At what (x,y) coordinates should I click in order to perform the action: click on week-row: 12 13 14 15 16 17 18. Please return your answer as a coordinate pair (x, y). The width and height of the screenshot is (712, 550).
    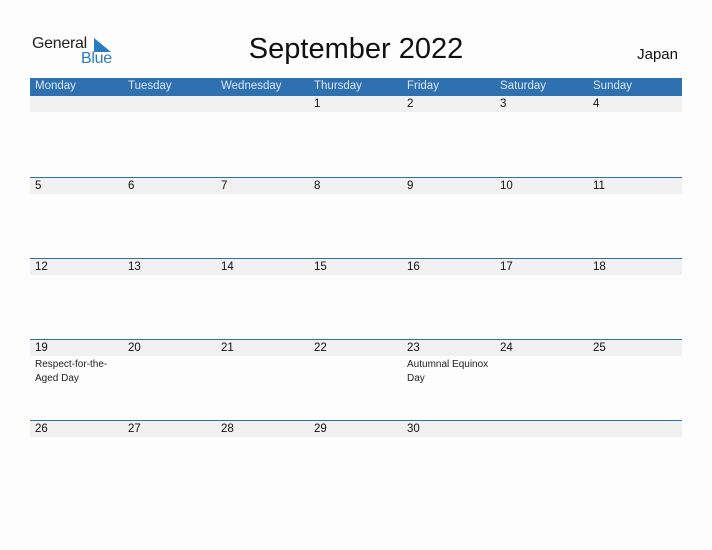
    Looking at the image, I should click on (356, 299).